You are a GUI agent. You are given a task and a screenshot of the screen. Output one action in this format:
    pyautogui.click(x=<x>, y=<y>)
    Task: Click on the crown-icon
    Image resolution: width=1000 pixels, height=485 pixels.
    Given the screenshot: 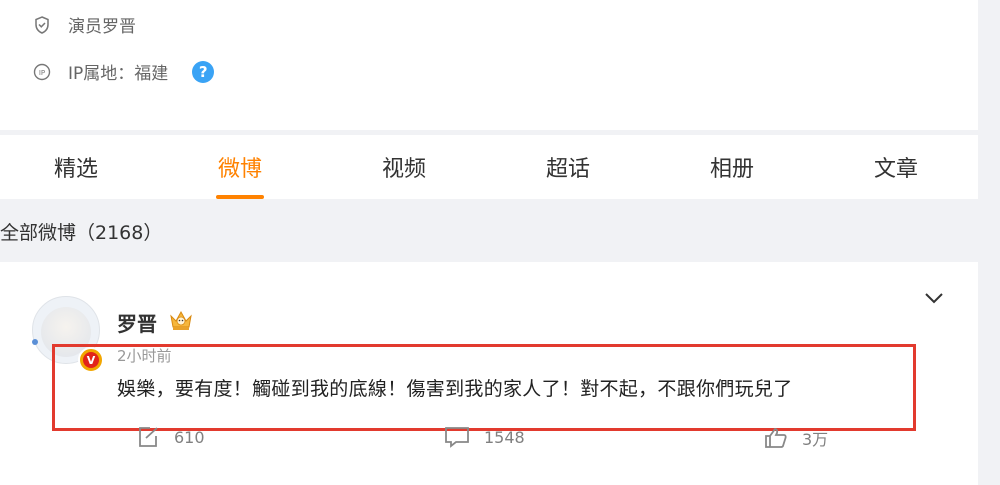 What is the action you would take?
    pyautogui.click(x=181, y=320)
    